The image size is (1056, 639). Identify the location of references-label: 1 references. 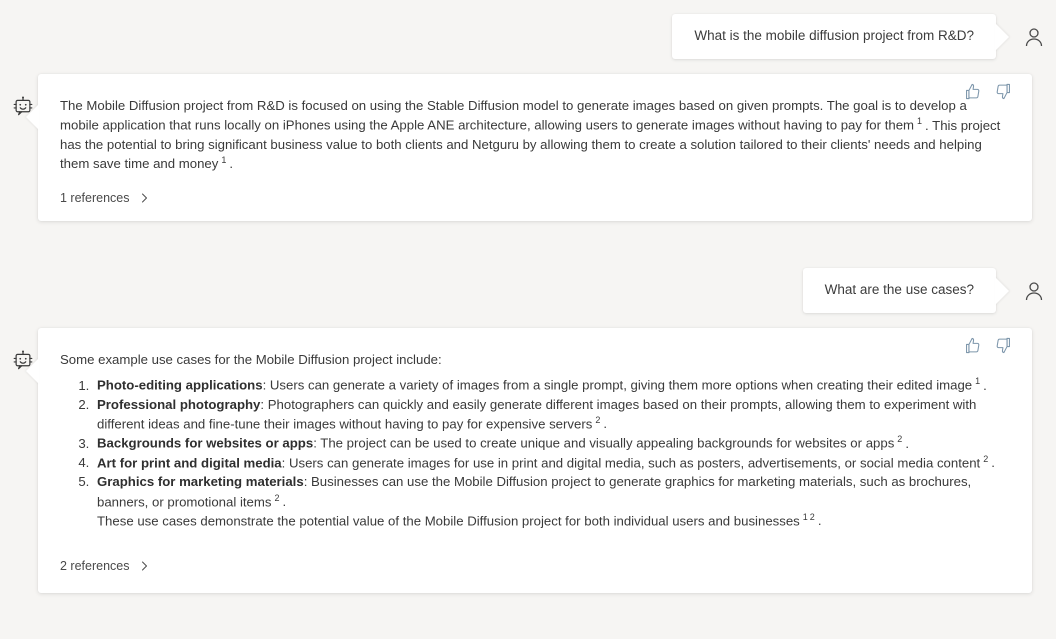
(95, 198).